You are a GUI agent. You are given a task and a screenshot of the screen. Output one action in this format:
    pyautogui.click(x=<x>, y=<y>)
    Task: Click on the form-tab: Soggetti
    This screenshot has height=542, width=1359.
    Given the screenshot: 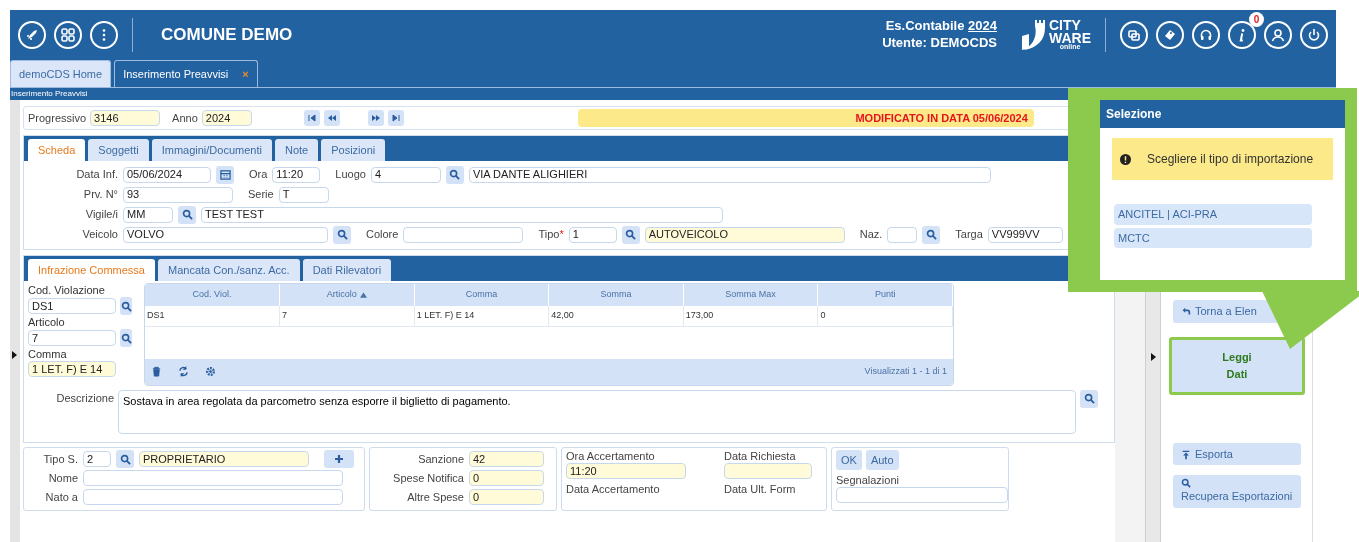 What is the action you would take?
    pyautogui.click(x=118, y=150)
    